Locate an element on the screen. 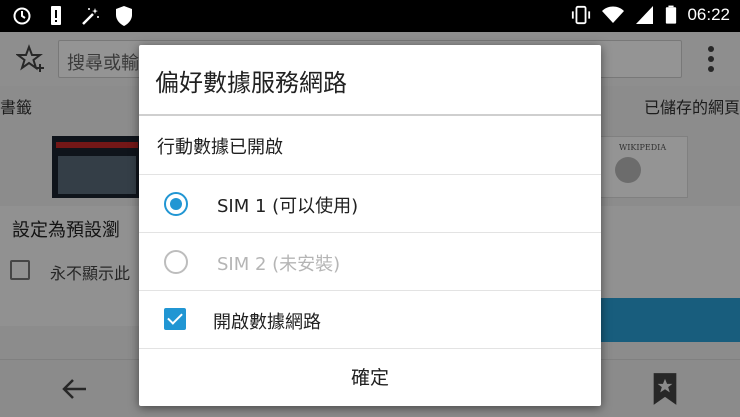 The height and width of the screenshot is (417, 740). wifi-icon is located at coordinates (613, 14).